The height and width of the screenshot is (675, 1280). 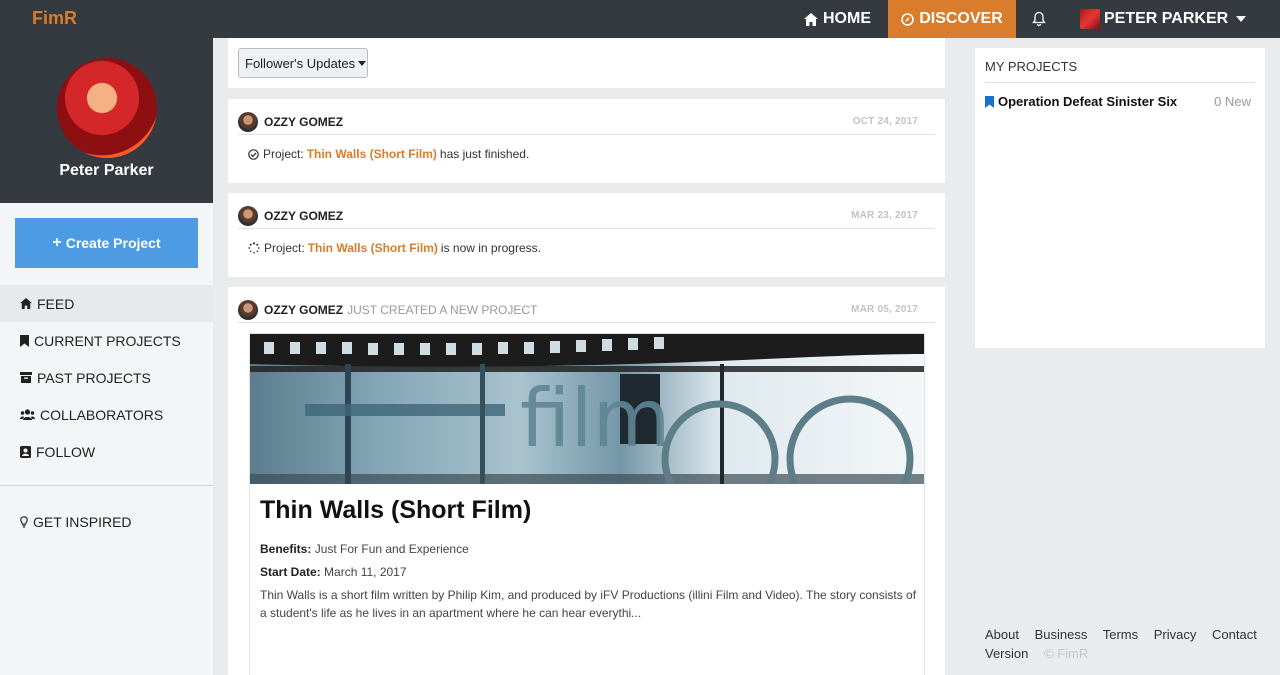 I want to click on profile-panel: Peter Parker, so click(x=106, y=120).